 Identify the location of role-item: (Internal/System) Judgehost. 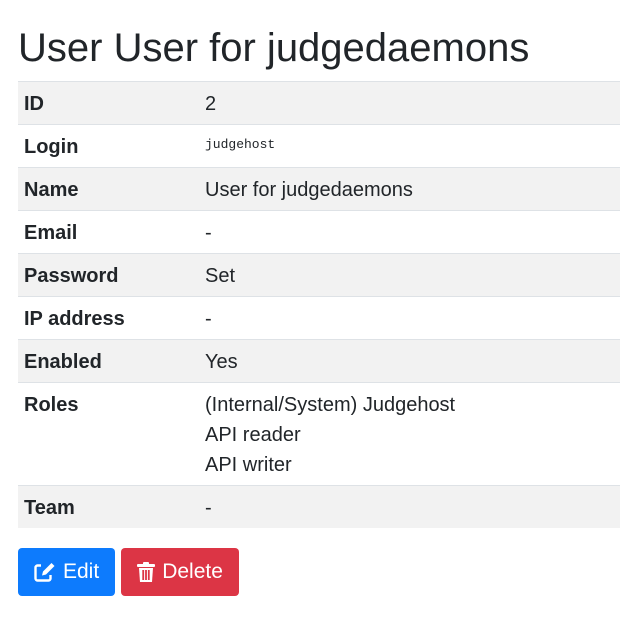
(330, 405).